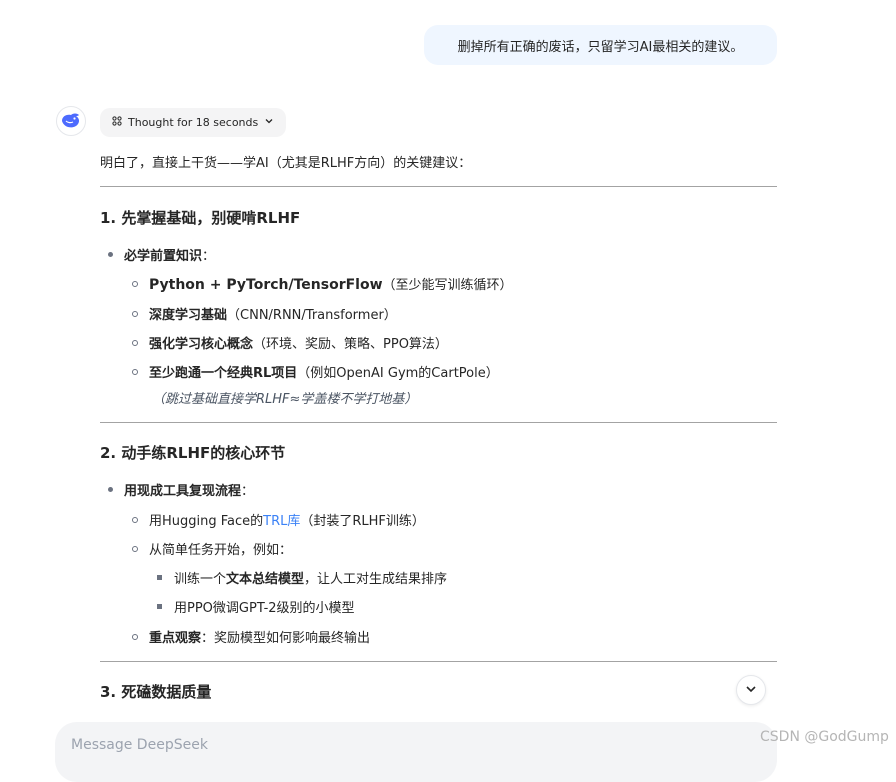  I want to click on item-bold: 重点观察, so click(175, 638).